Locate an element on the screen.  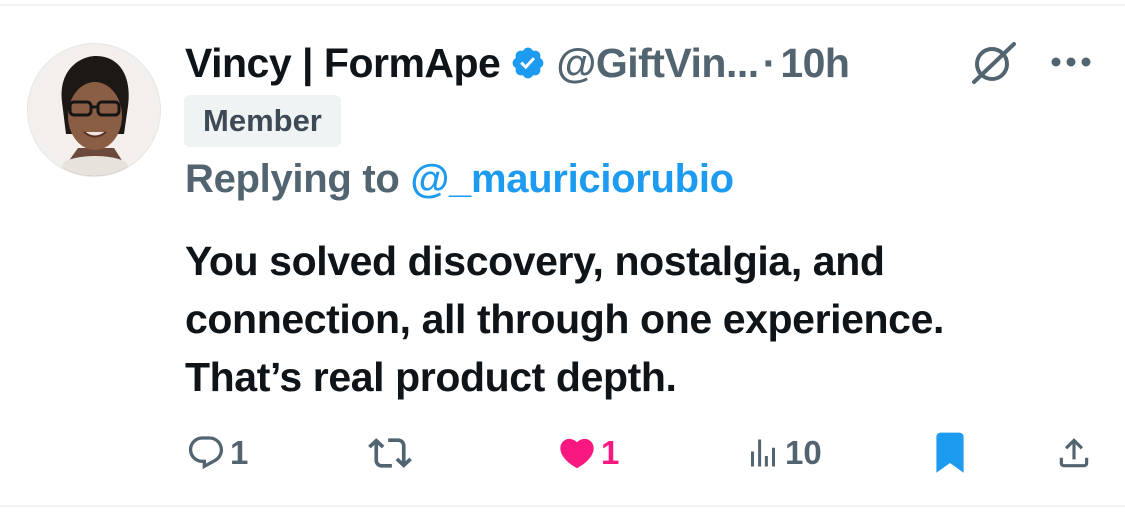
share-icon is located at coordinates (1074, 453).